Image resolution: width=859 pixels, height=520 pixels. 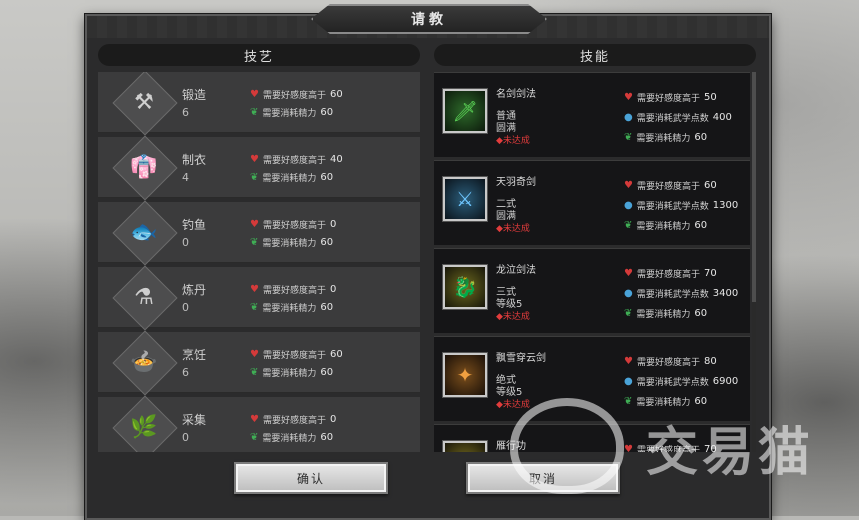 What do you see at coordinates (516, 94) in the screenshot?
I see `skill-name: 名剑剑法` at bounding box center [516, 94].